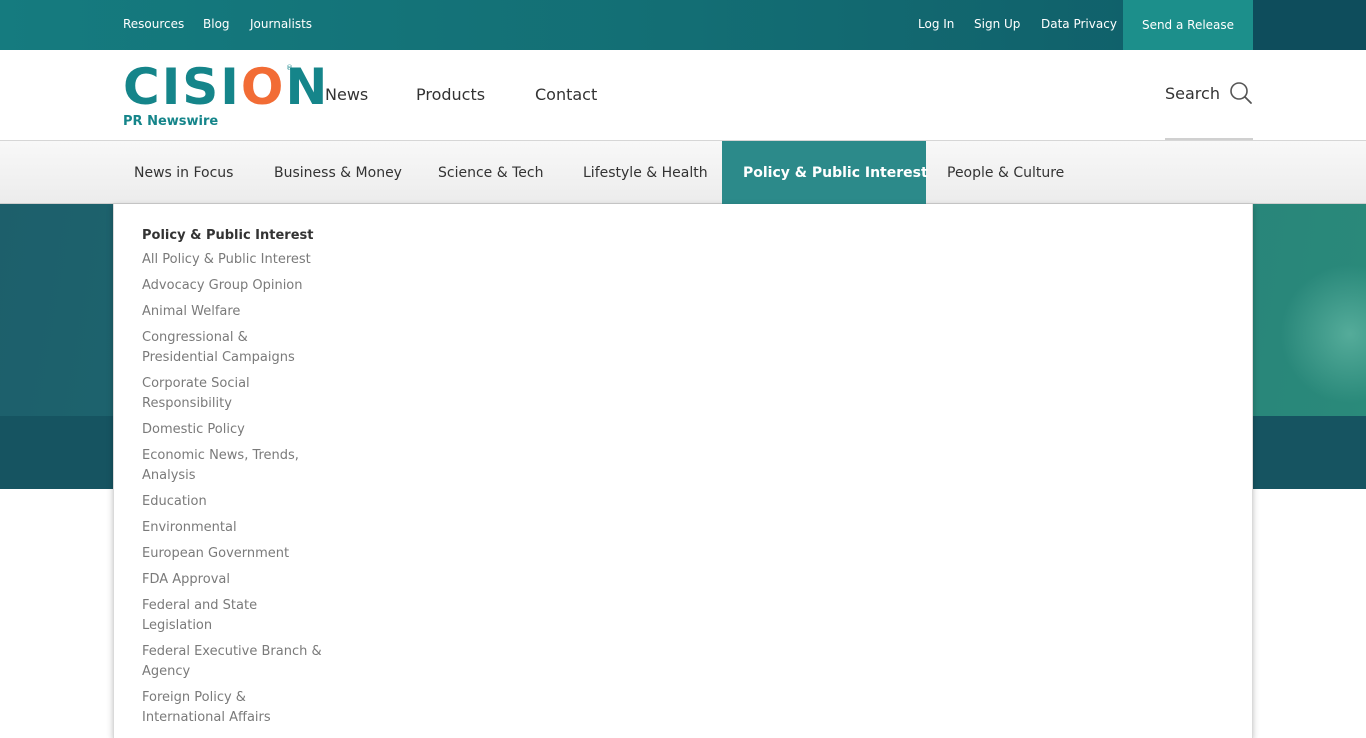  I want to click on send-release-button: Send a Release, so click(1188, 25).